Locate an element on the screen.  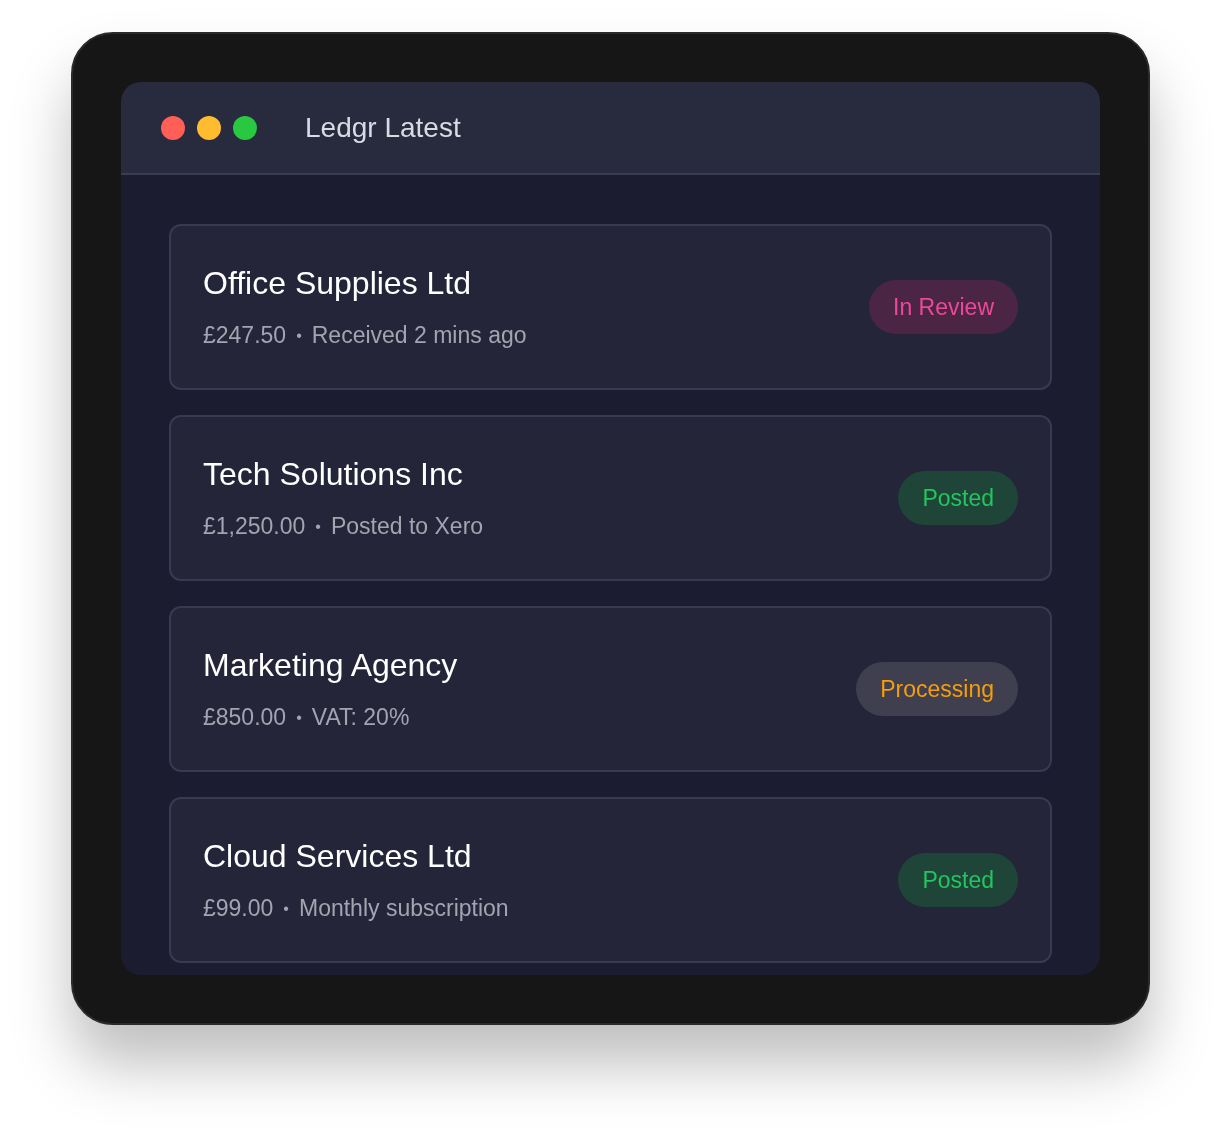
window-title: Ledgr Latest is located at coordinates (383, 127).